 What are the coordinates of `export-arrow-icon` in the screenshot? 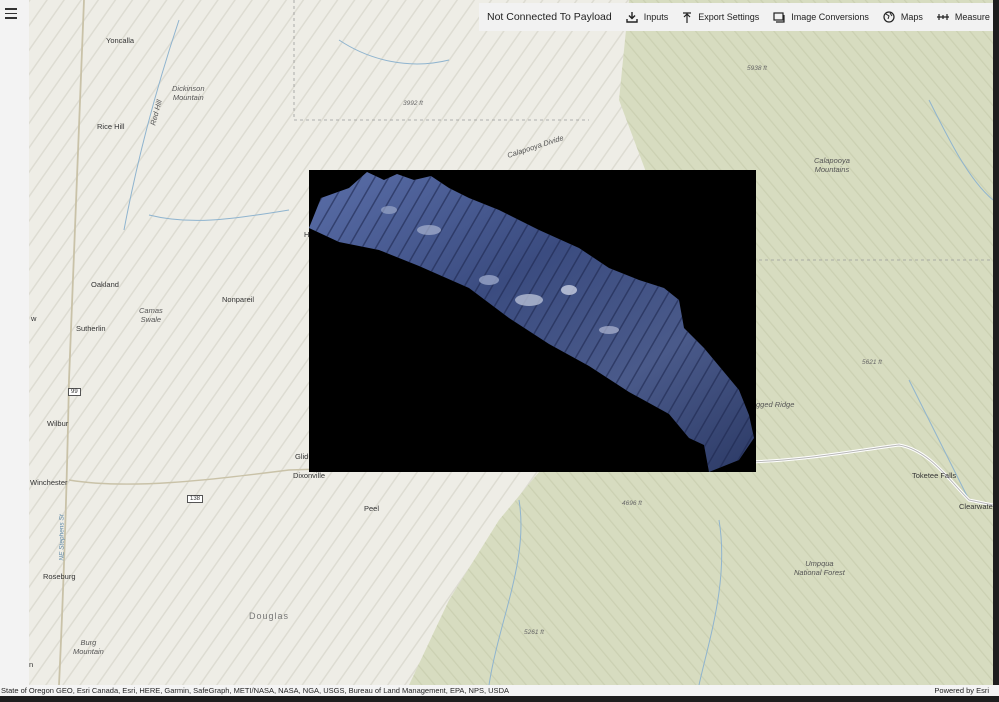 It's located at (687, 17).